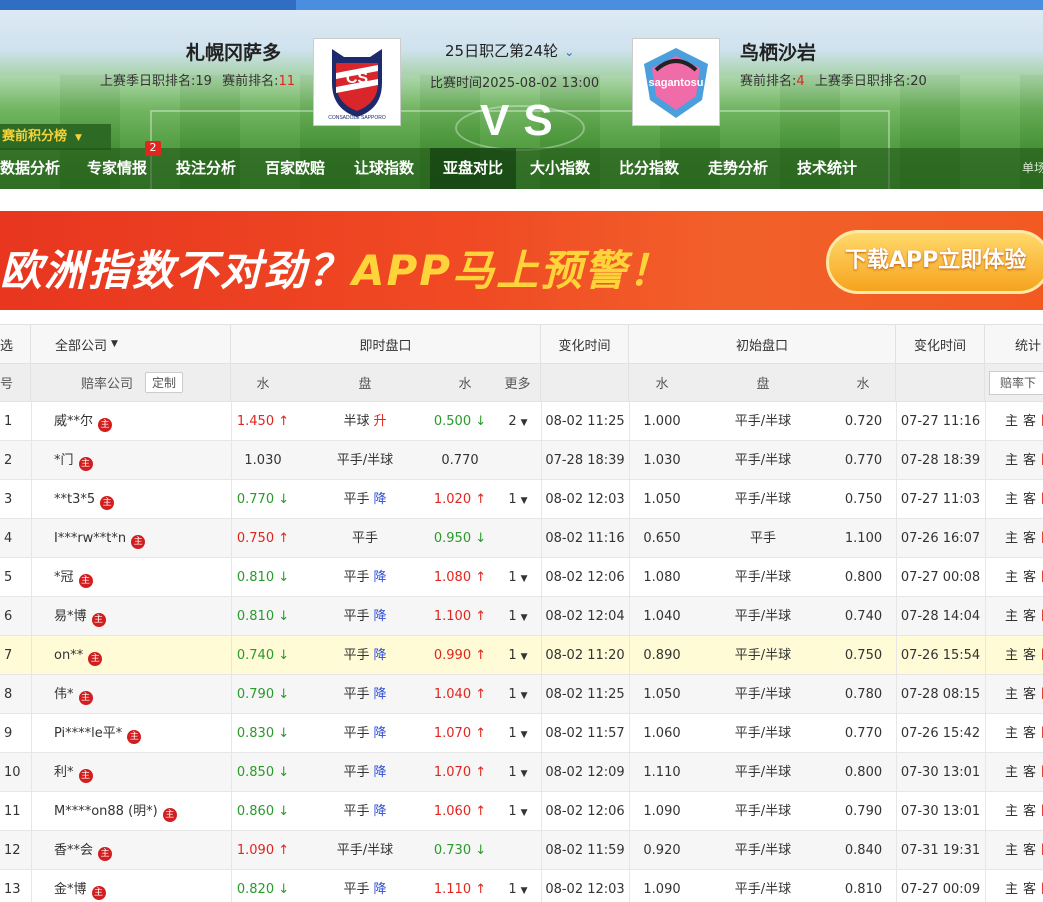 The width and height of the screenshot is (1043, 902). What do you see at coordinates (934, 262) in the screenshot?
I see `download-app-button: 下载APP立即体验` at bounding box center [934, 262].